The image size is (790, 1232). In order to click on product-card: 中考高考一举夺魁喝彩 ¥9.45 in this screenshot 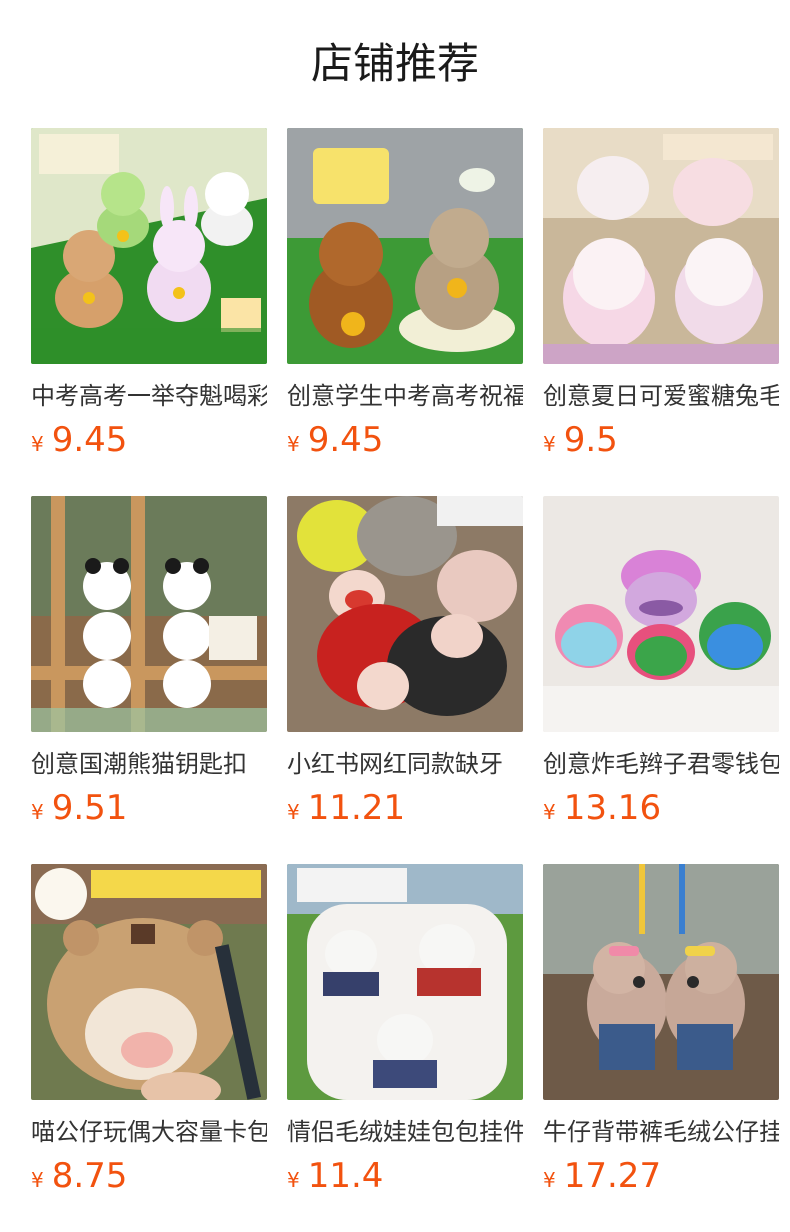, I will do `click(149, 312)`.